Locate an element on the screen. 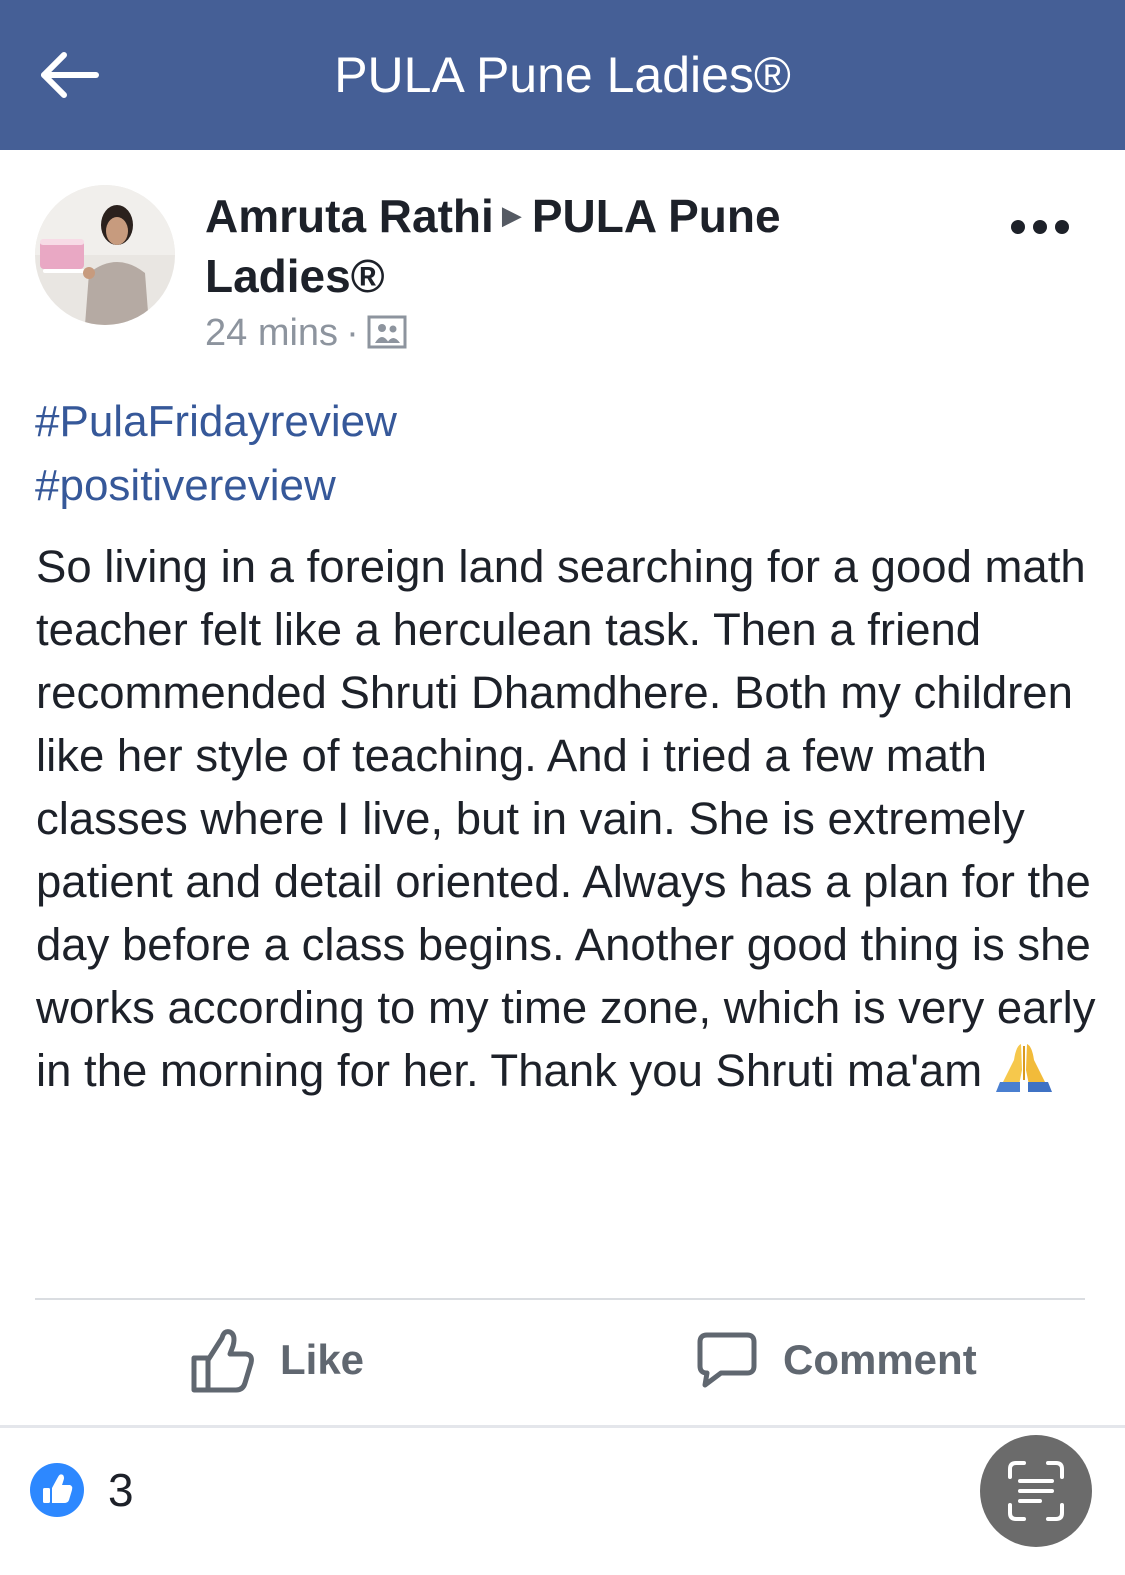 This screenshot has width=1125, height=1575. hashtag-list: #PulaFridayreview #positivereview is located at coordinates (565, 454).